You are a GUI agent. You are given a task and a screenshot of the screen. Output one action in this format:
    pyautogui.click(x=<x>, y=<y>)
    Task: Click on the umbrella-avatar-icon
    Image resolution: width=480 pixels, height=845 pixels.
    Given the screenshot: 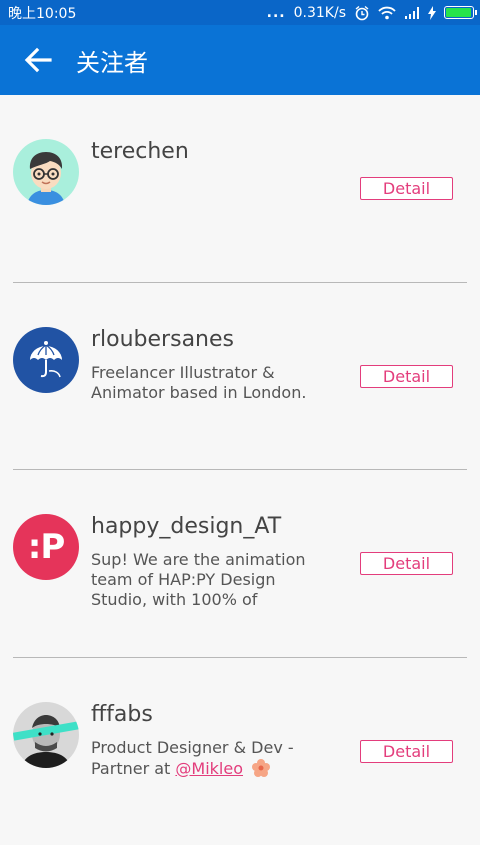 What is the action you would take?
    pyautogui.click(x=46, y=360)
    